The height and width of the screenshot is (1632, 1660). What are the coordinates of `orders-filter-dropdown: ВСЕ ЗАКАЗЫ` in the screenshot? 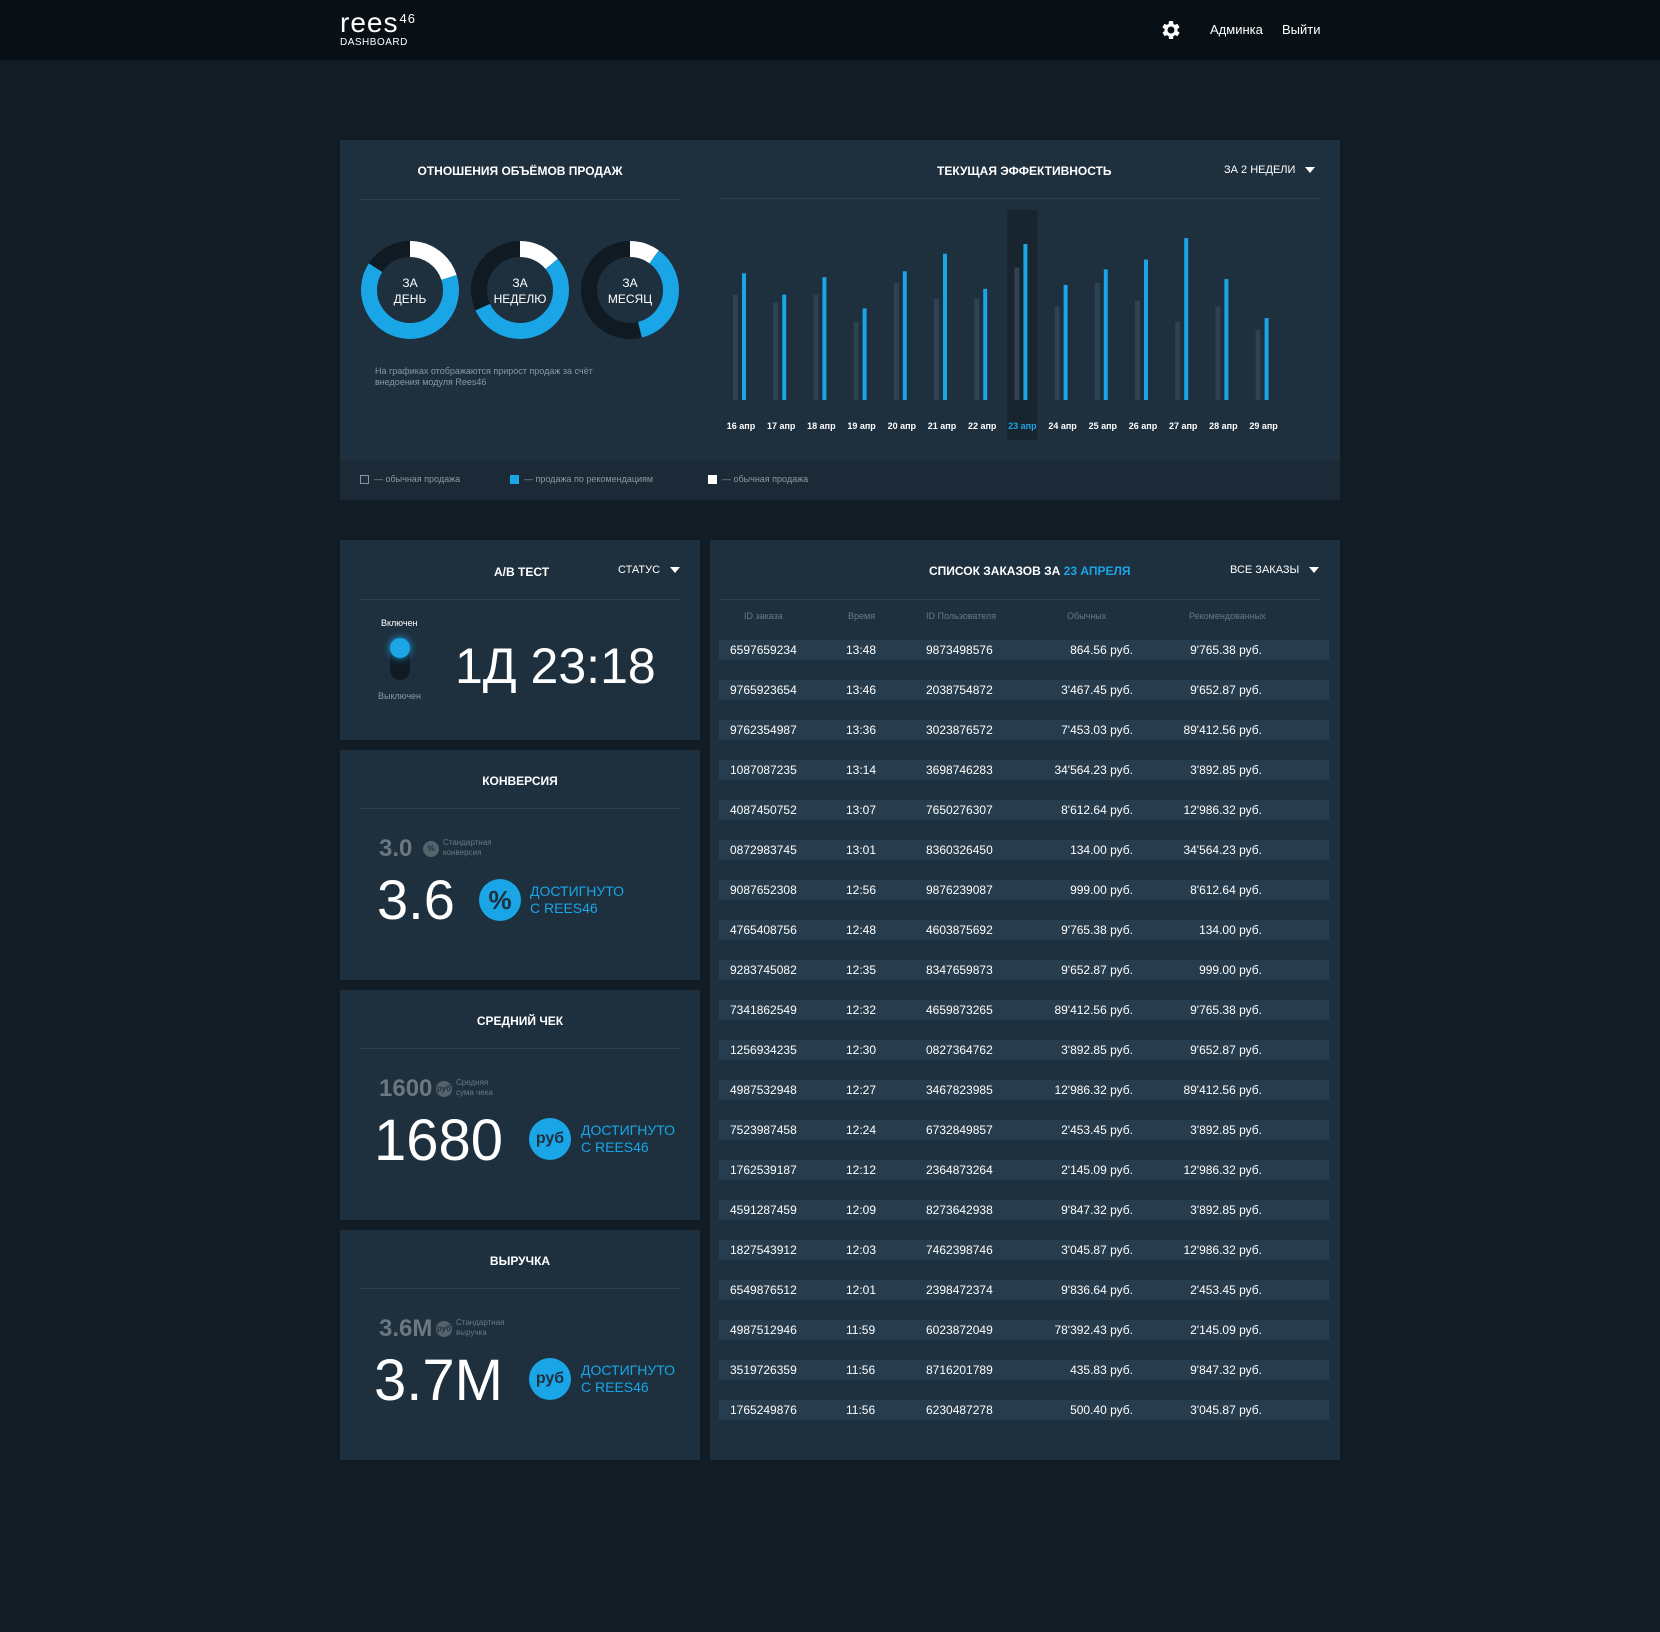 It's located at (1275, 570).